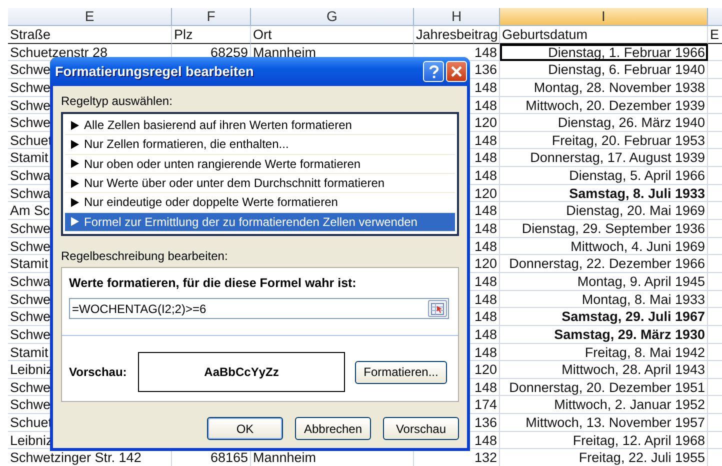 The image size is (722, 466). What do you see at coordinates (457, 17) in the screenshot?
I see `column-header: H` at bounding box center [457, 17].